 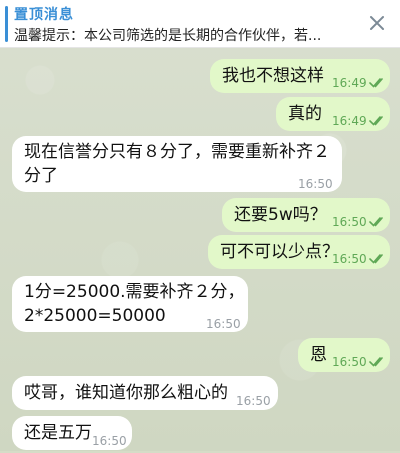 What do you see at coordinates (95, 316) in the screenshot?
I see `message-text-line-2: 2*25000=50000` at bounding box center [95, 316].